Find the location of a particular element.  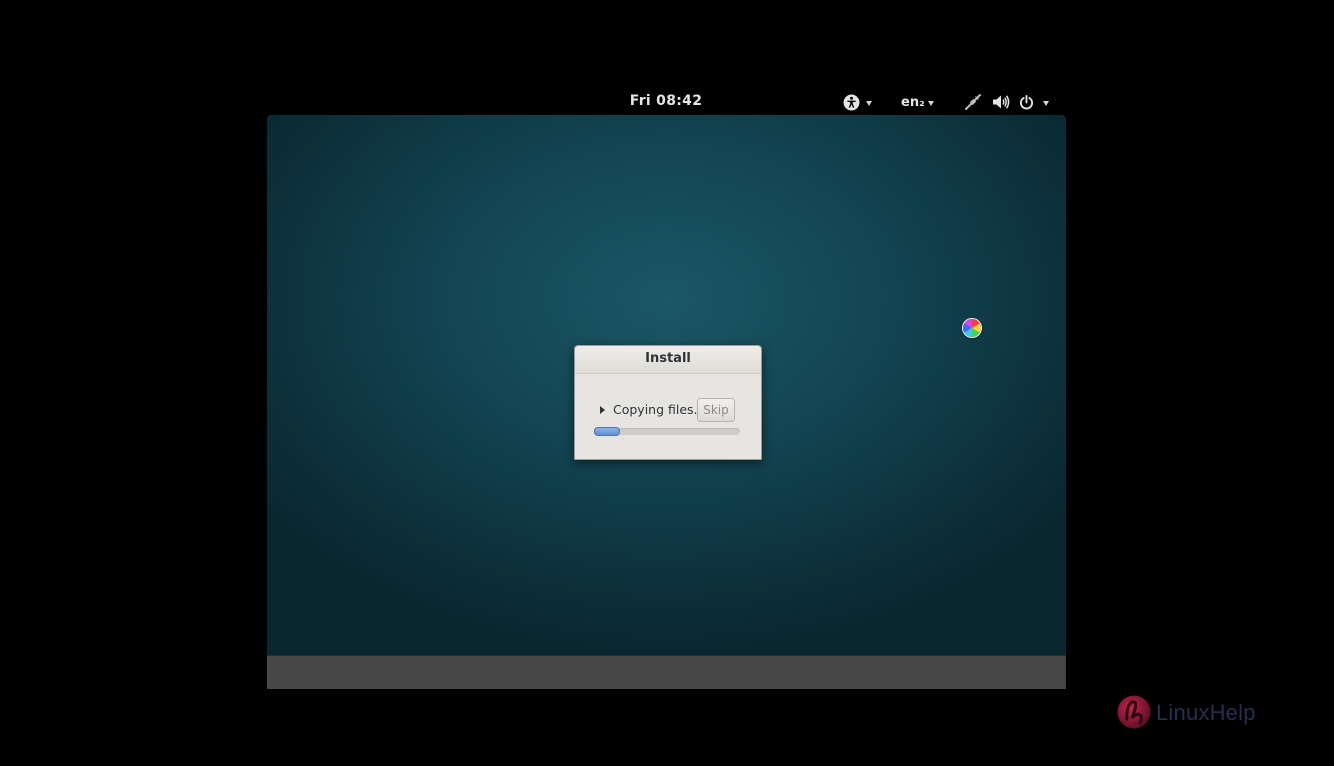

bottom-bar is located at coordinates (666, 672).